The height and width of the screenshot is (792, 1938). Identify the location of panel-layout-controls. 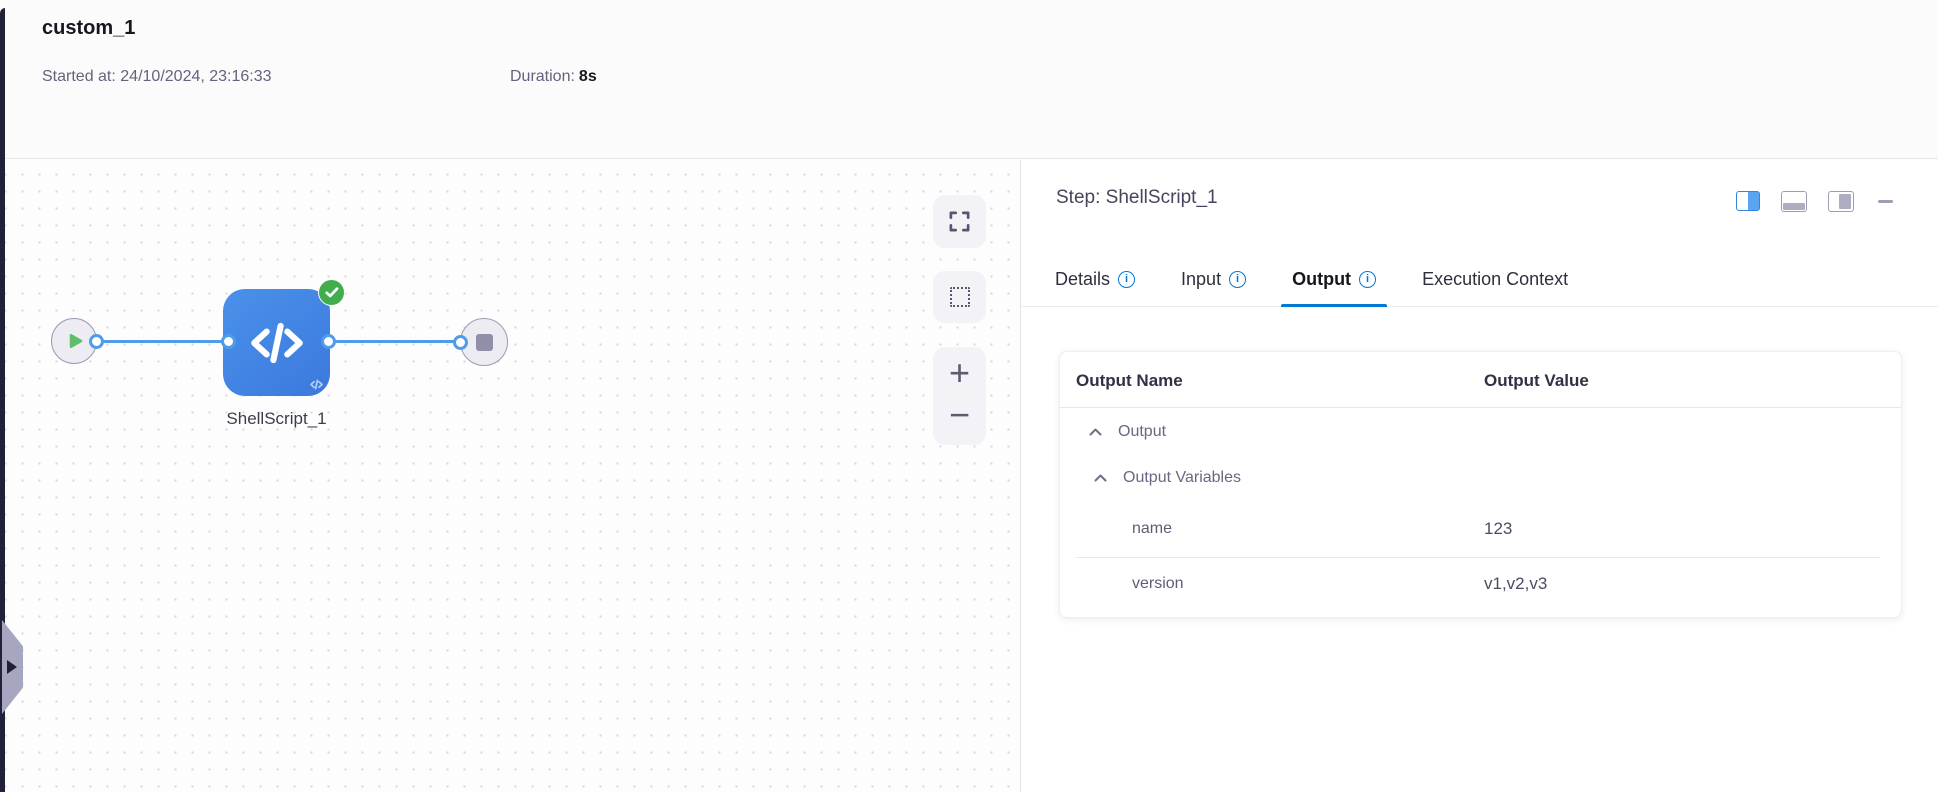
(1480, 203).